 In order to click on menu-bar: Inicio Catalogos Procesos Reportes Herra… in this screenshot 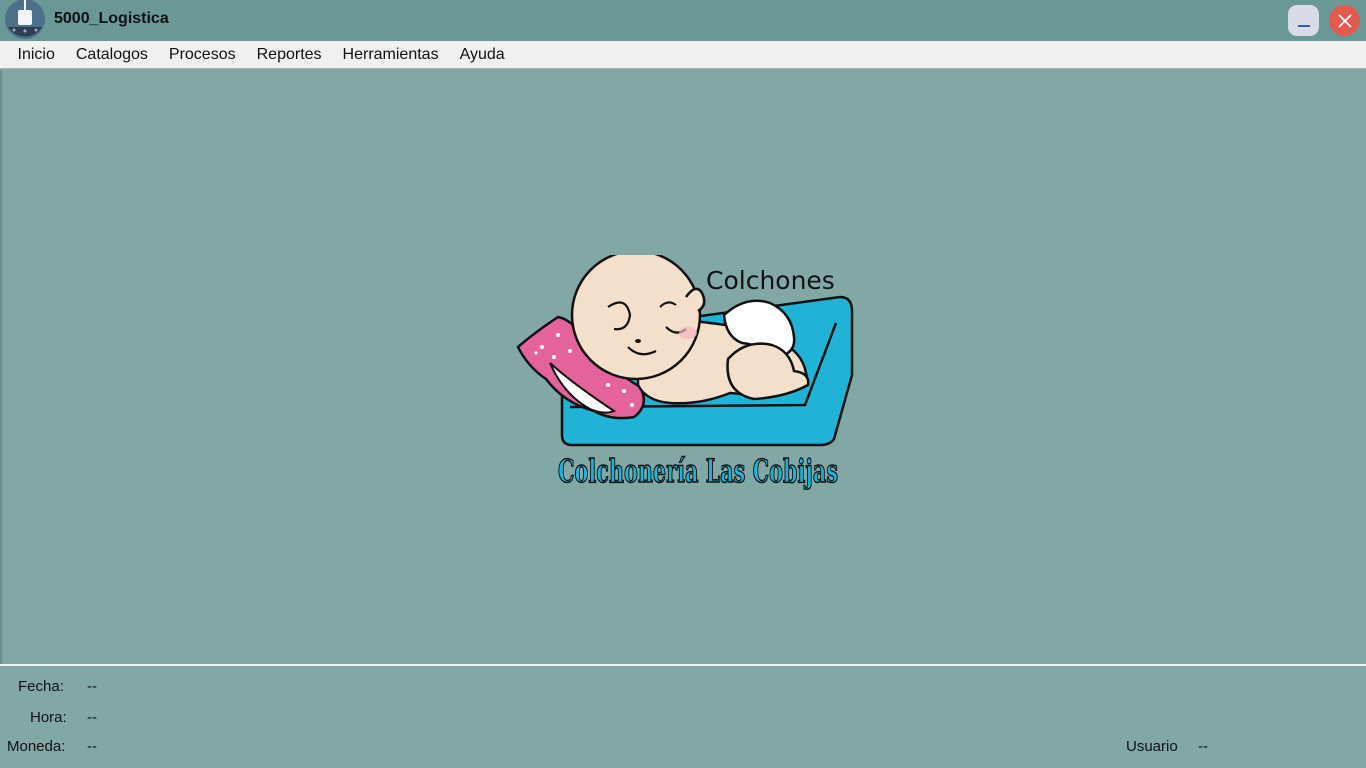, I will do `click(683, 55)`.